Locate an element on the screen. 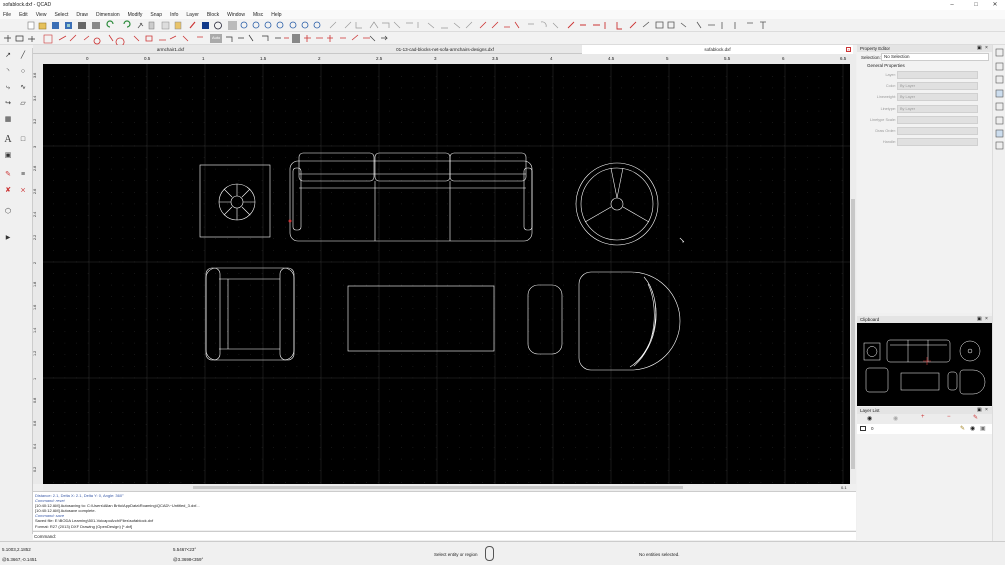  eye-icon: ◉ is located at coordinates (972, 428).